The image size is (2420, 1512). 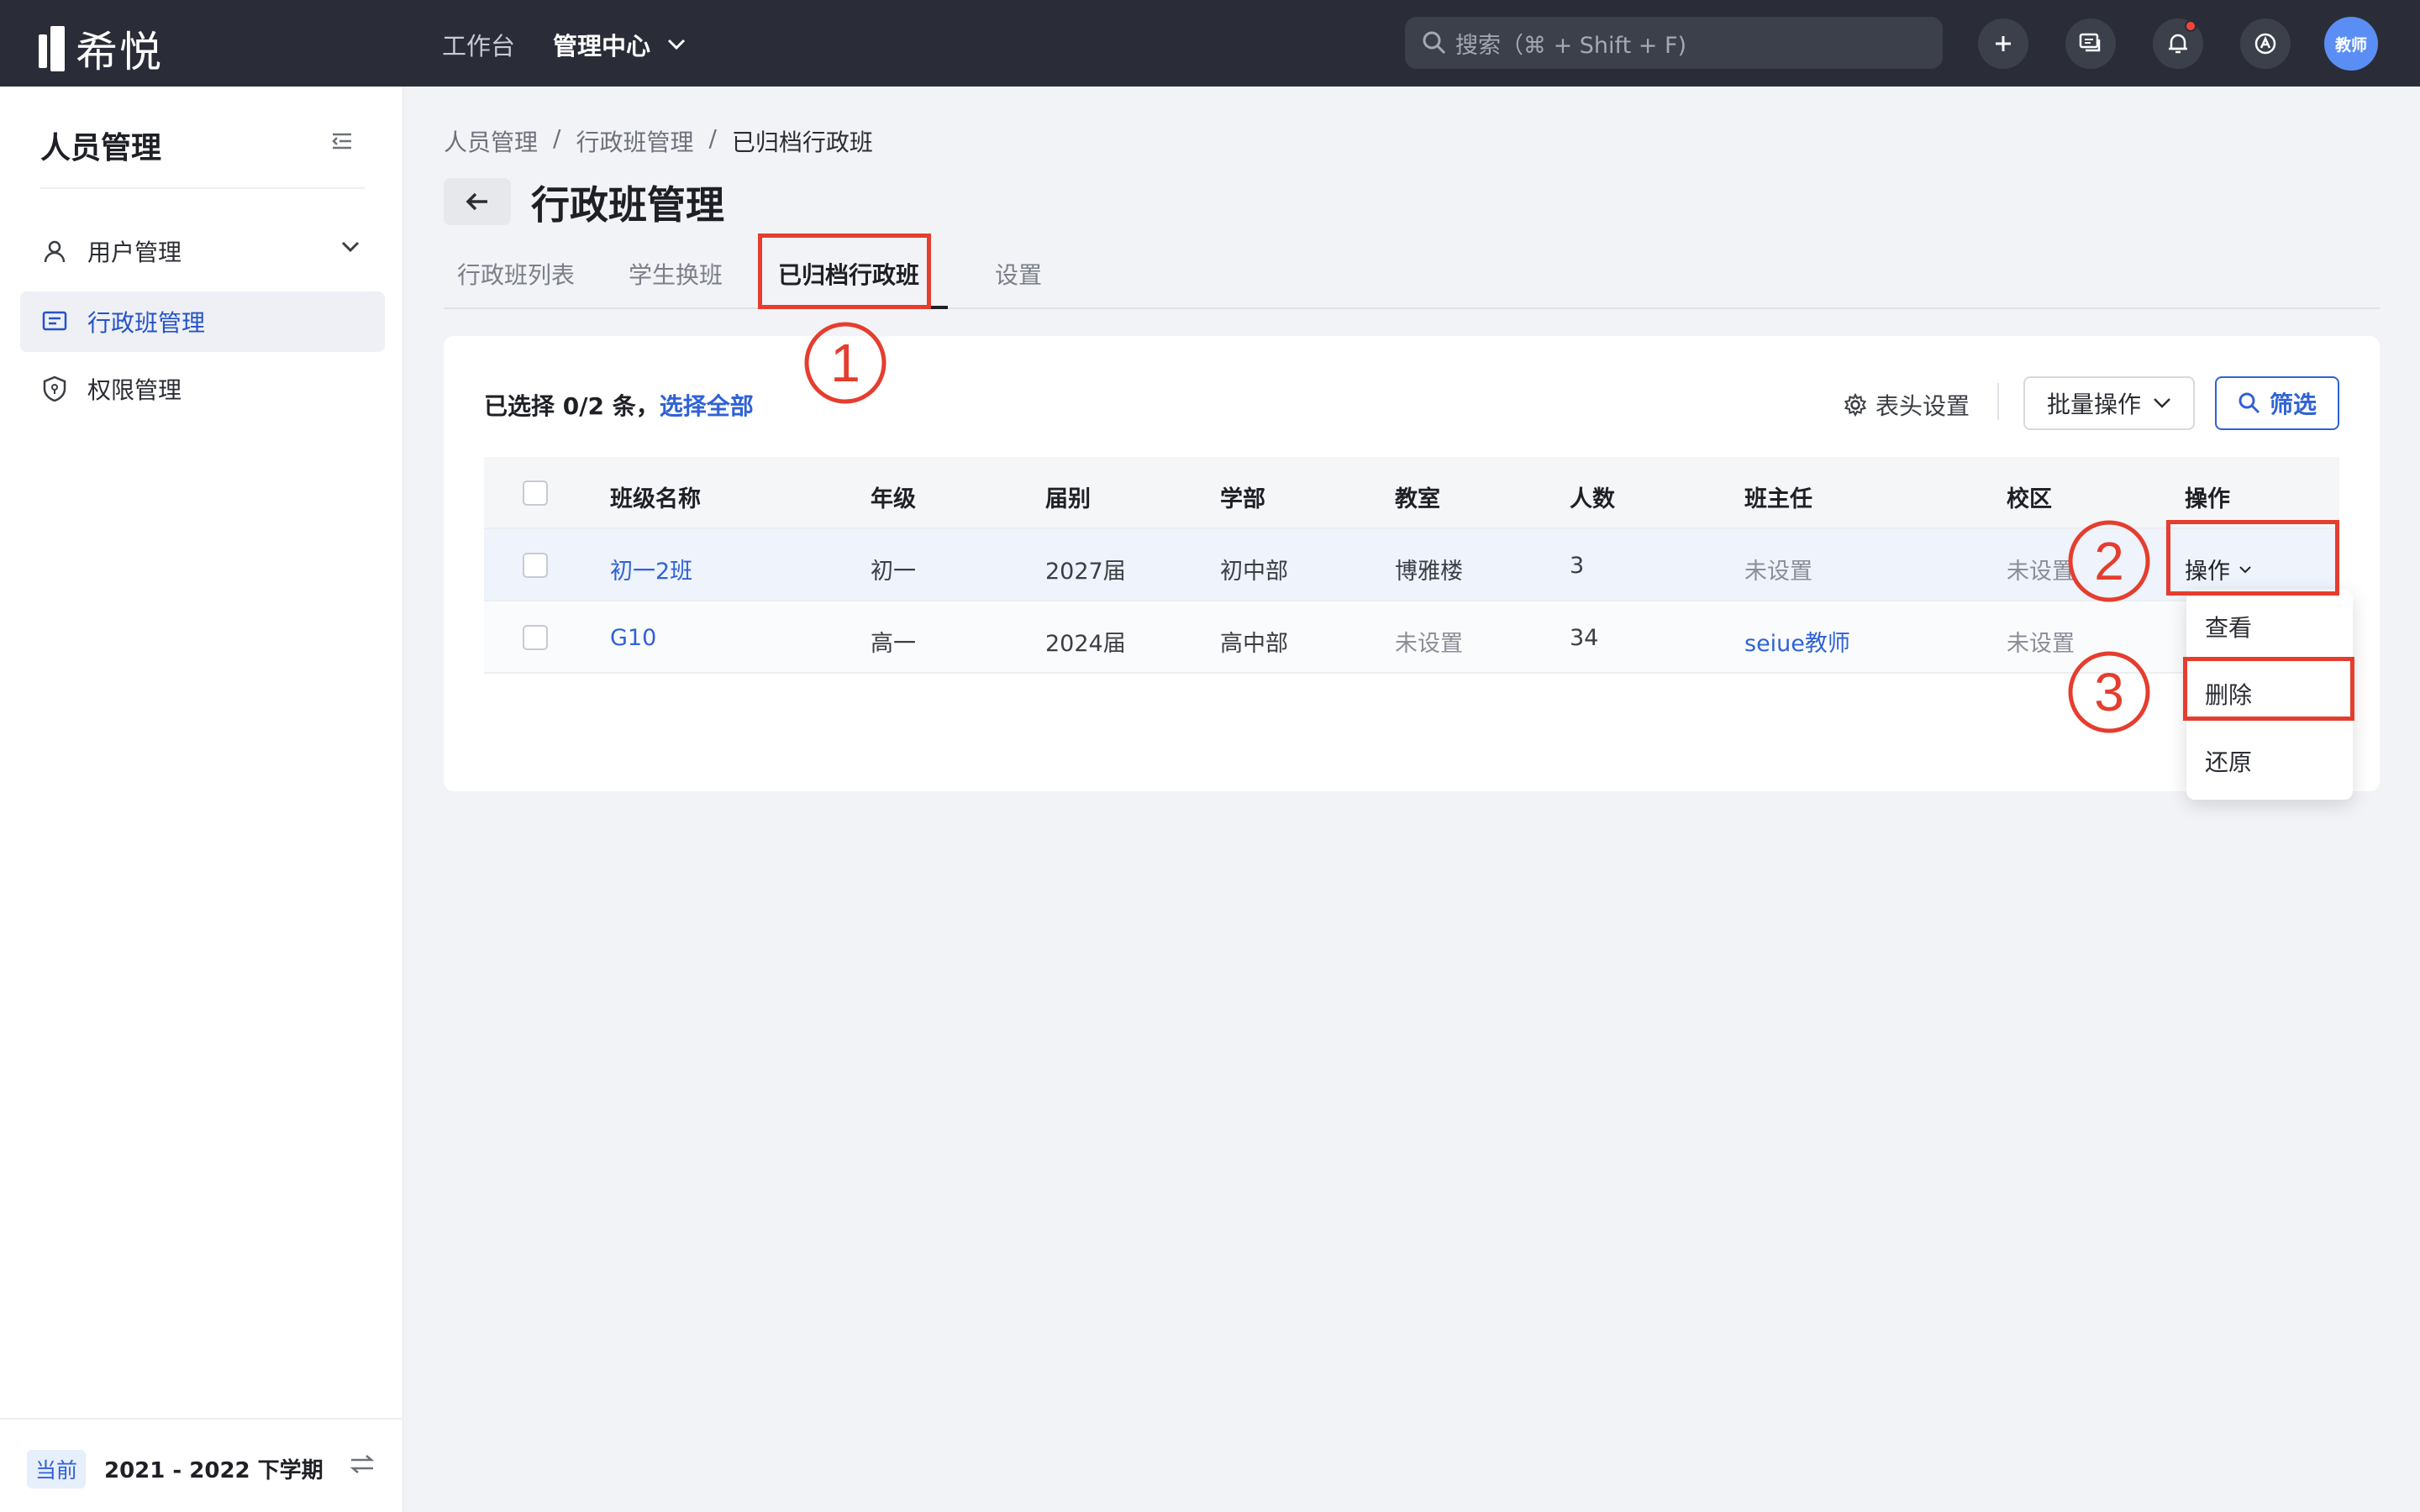 I want to click on selection-count: 已选择 0/2 条，, so click(x=572, y=406).